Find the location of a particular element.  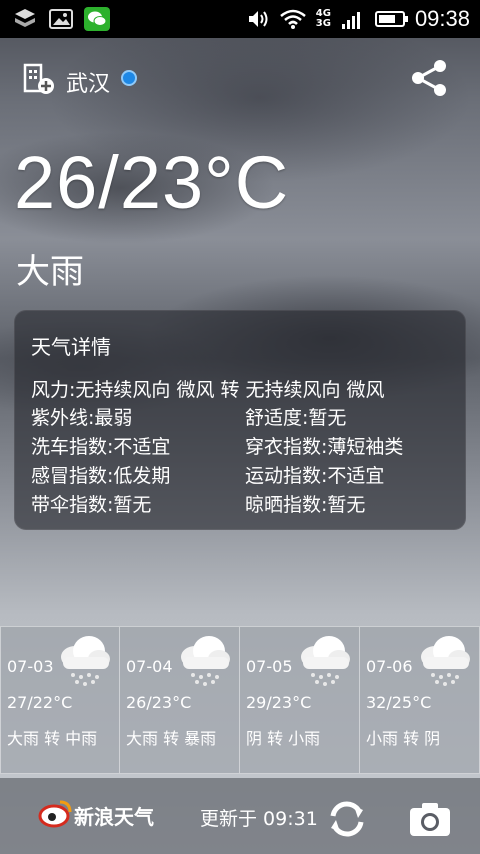

camera-icon is located at coordinates (430, 819).